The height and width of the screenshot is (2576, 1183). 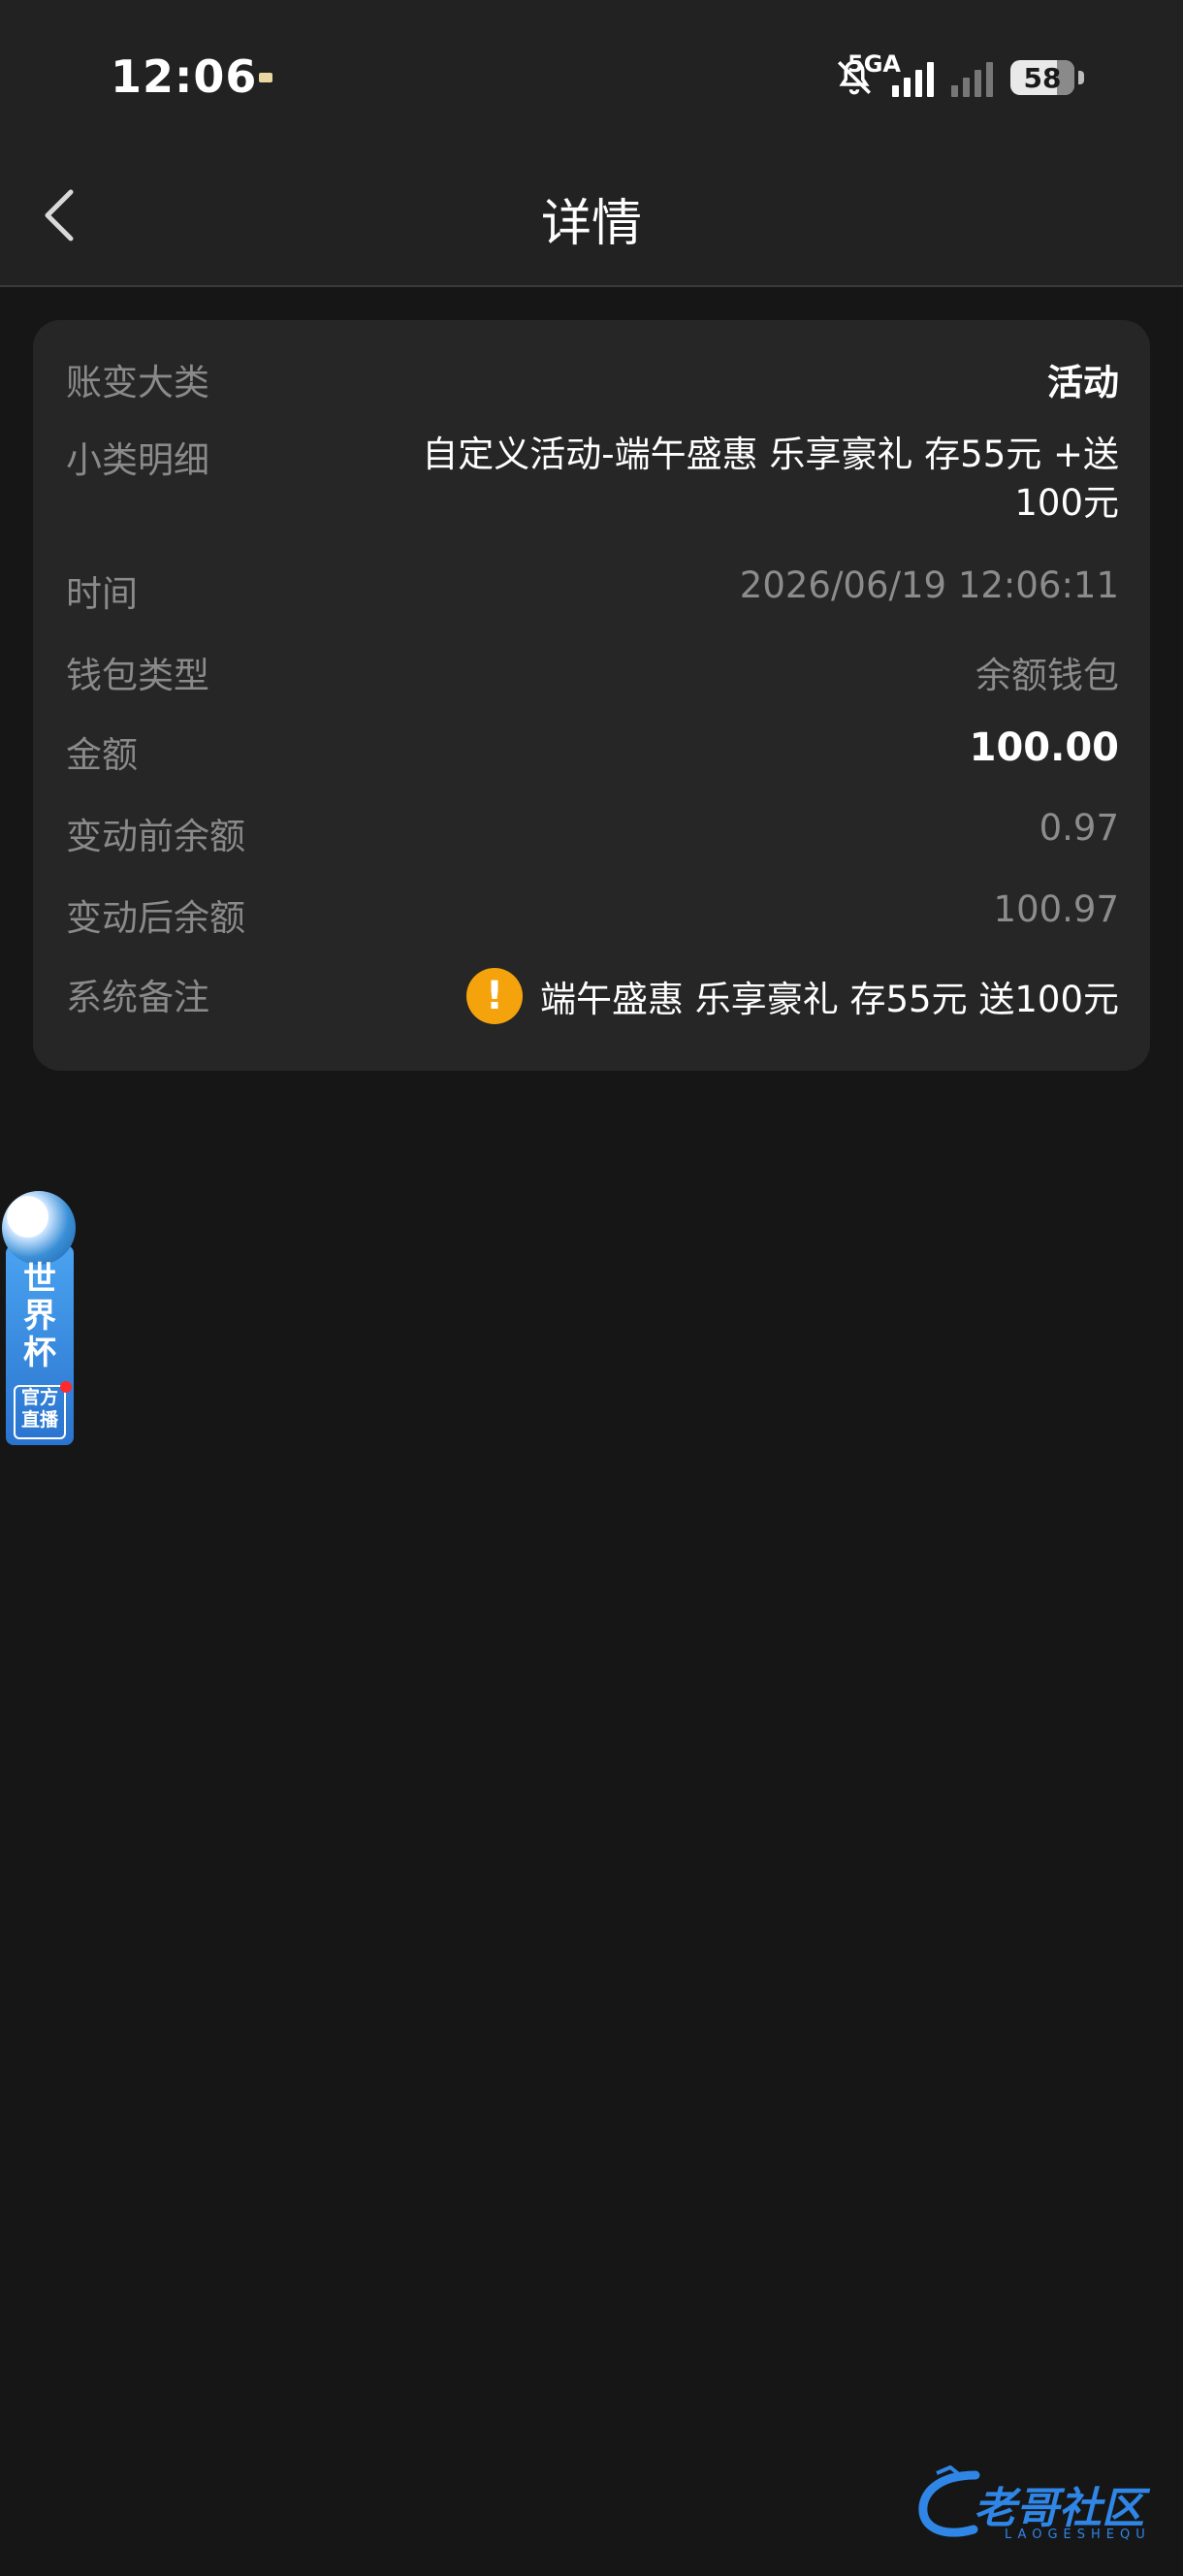 What do you see at coordinates (1059, 2508) in the screenshot?
I see `watermark-text: 老哥社区` at bounding box center [1059, 2508].